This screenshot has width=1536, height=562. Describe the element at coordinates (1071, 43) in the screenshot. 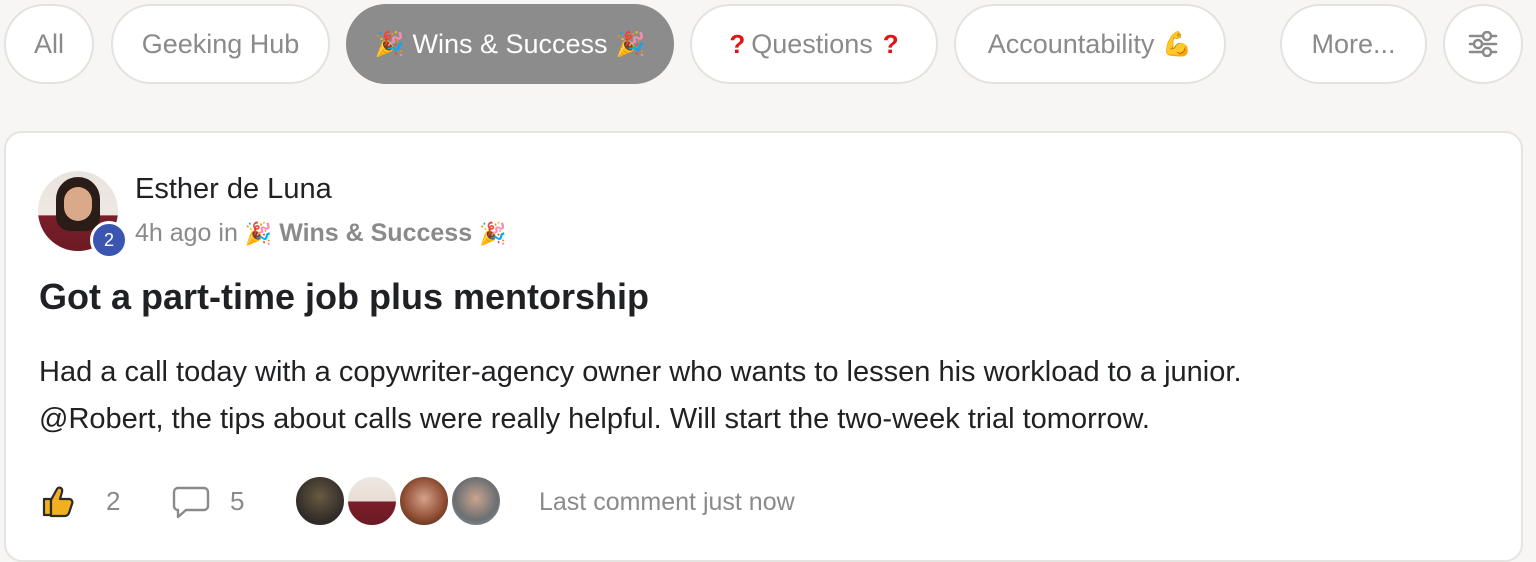

I see `tab-accountability-label: Accountability` at that location.